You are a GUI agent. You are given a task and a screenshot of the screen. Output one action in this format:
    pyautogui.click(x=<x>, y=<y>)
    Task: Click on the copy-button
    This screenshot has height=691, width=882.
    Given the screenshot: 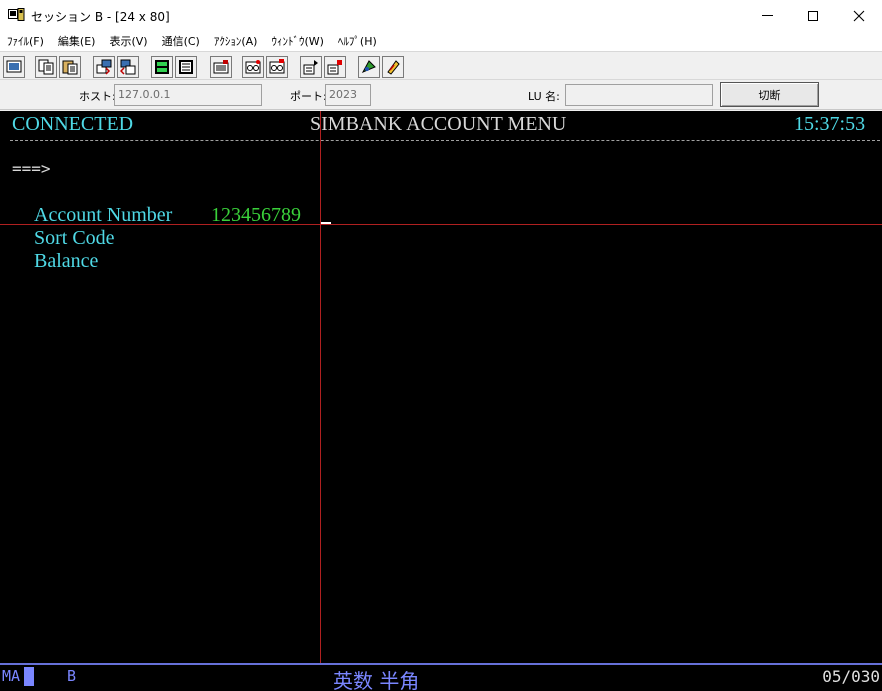 What is the action you would take?
    pyautogui.click(x=46, y=67)
    